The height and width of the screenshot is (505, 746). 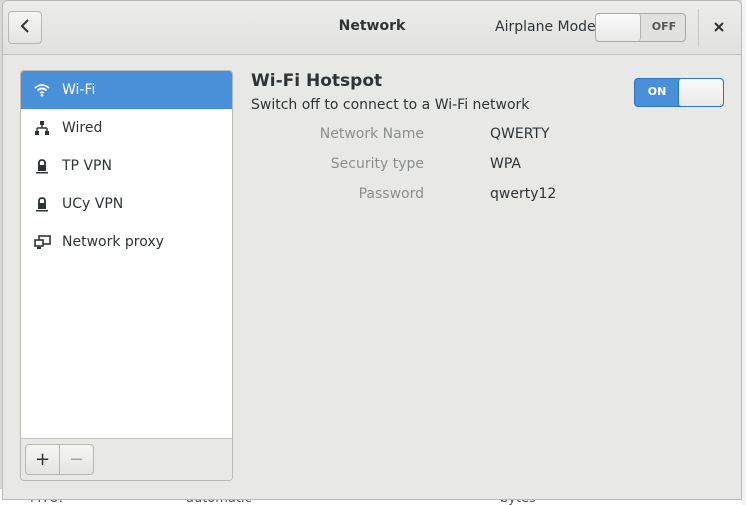 What do you see at coordinates (79, 90) in the screenshot?
I see `sidebar-item-label: Wi-Fi` at bounding box center [79, 90].